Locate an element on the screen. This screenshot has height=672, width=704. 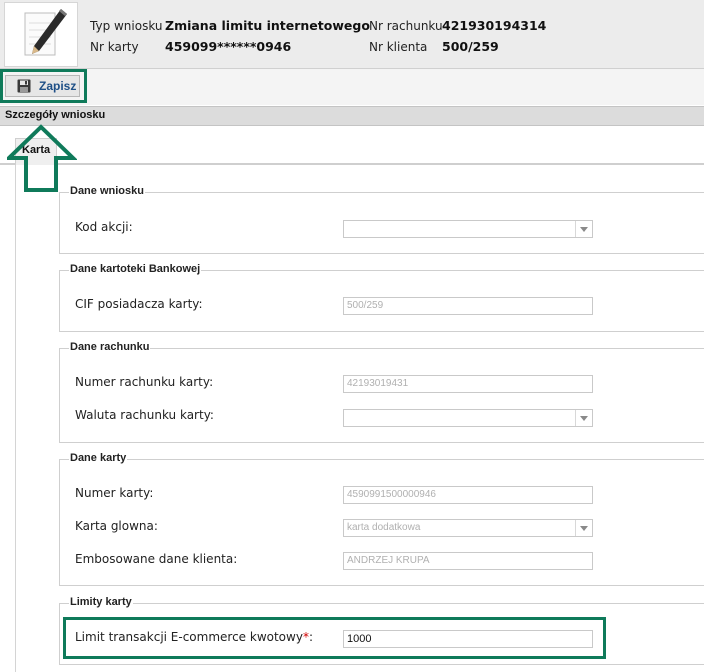
request-type-label: Typ wniosku is located at coordinates (126, 26).